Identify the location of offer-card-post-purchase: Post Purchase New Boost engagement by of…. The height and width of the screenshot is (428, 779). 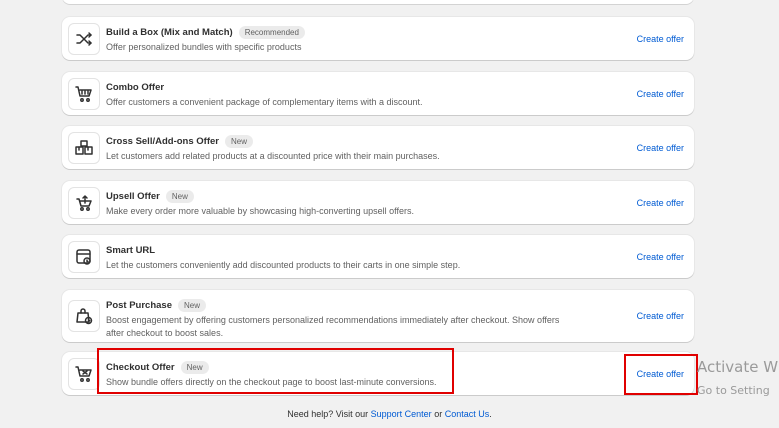
(378, 316).